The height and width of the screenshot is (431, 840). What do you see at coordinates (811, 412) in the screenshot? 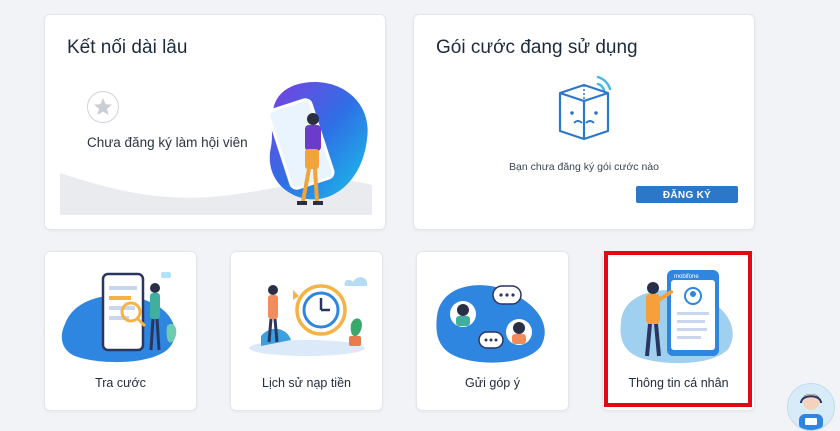
I see `support-agent-icon` at bounding box center [811, 412].